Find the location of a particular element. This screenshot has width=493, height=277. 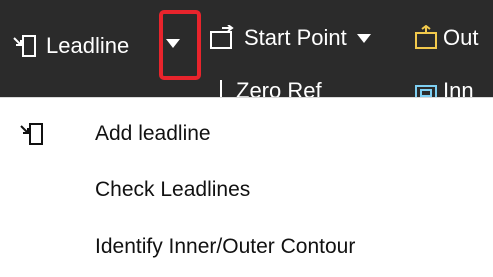

outer-button: Out is located at coordinates (445, 38).